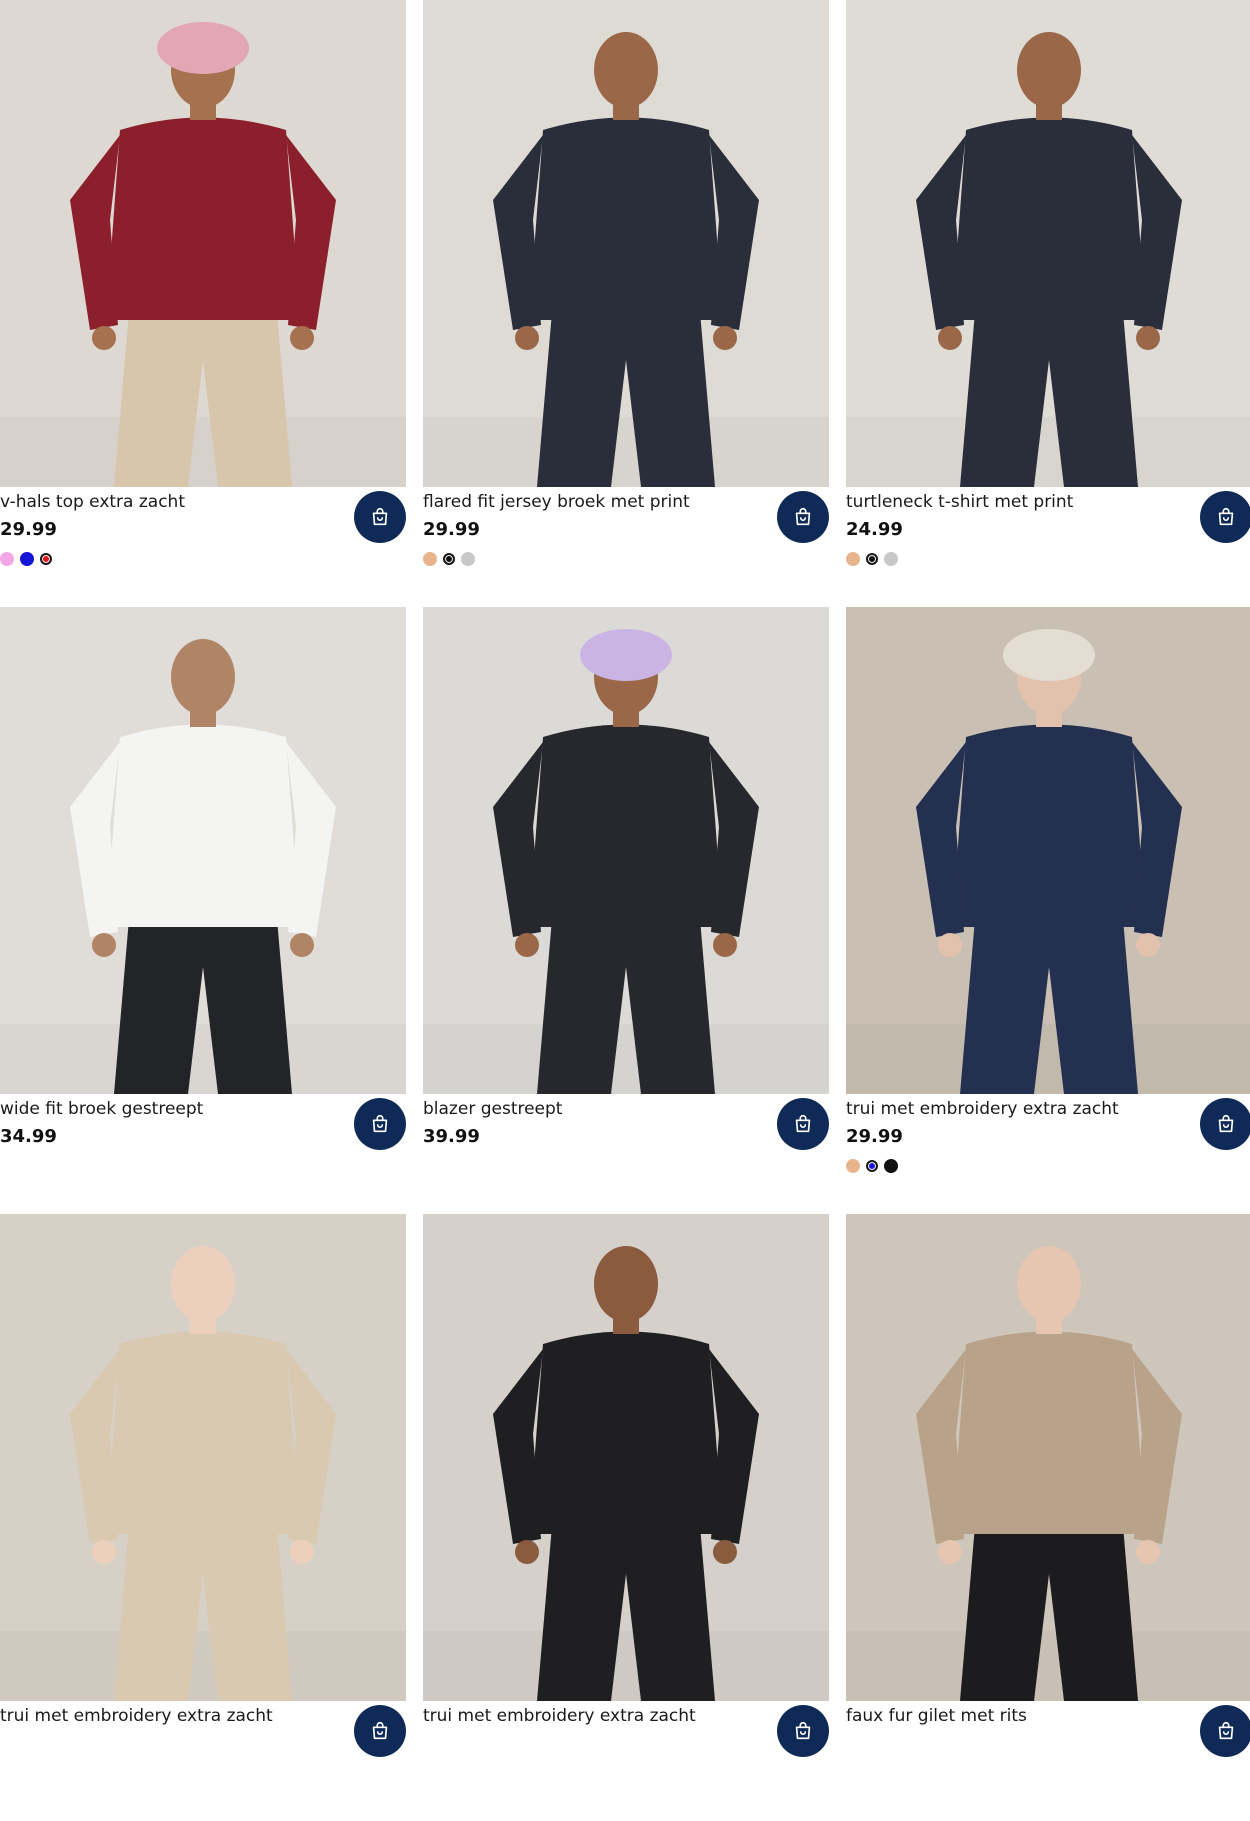  I want to click on product-card-6: trui met embroidery extra zacht 29.99, so click(1048, 910).